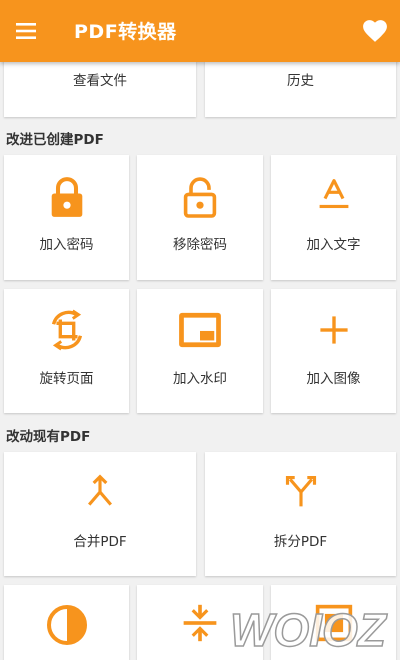 This screenshot has width=400, height=660. Describe the element at coordinates (300, 81) in the screenshot. I see `history-label: 历史` at that location.